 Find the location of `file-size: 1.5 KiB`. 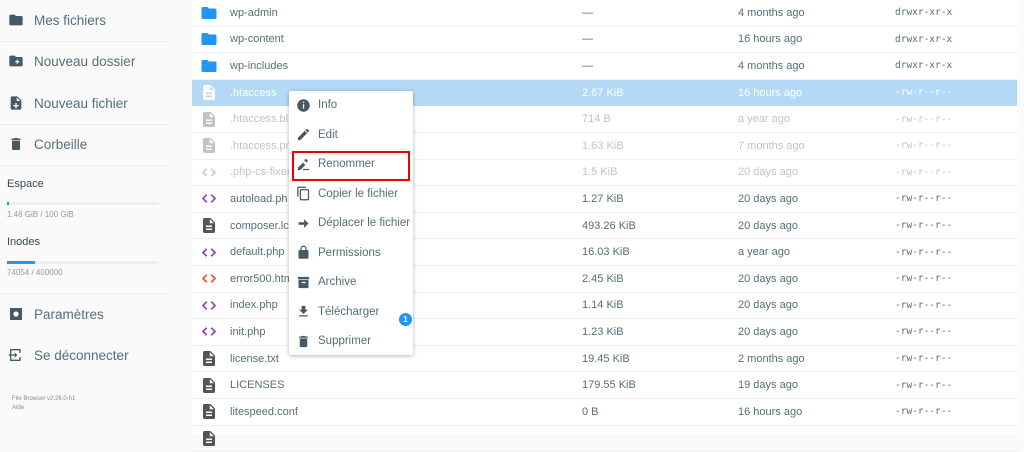

file-size: 1.5 KiB is located at coordinates (600, 172).